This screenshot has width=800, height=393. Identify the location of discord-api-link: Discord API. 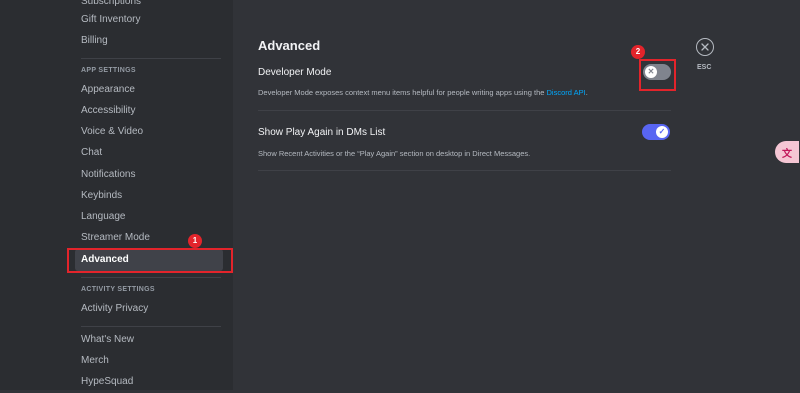
(566, 92).